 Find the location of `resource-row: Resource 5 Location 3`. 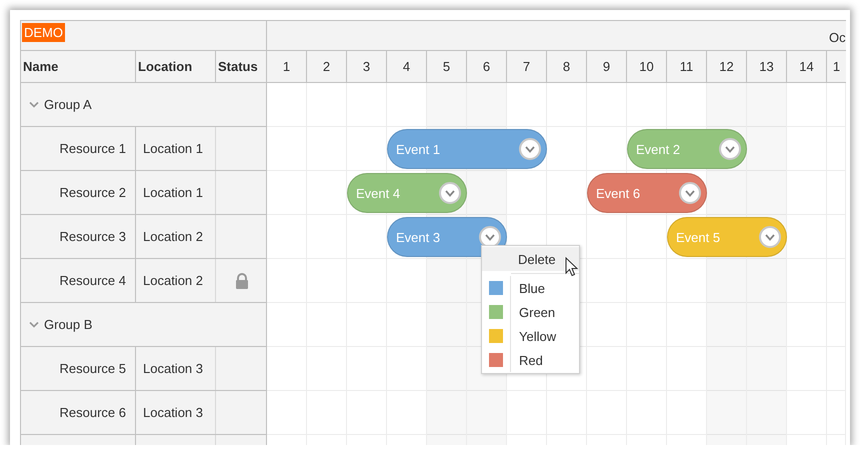

resource-row: Resource 5 Location 3 is located at coordinates (143, 369).